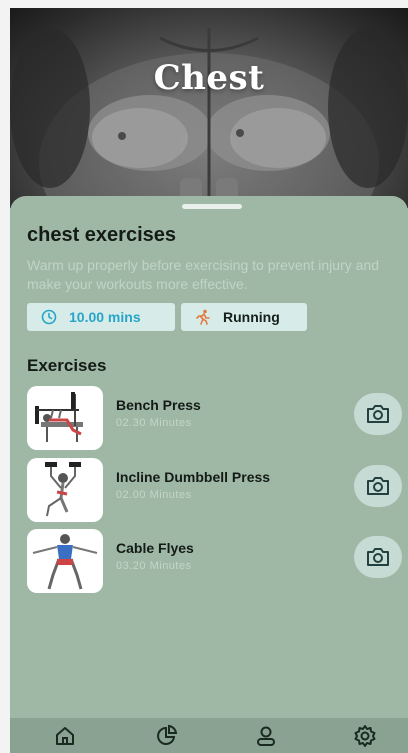 This screenshot has width=408, height=753. What do you see at coordinates (65, 418) in the screenshot?
I see `bench-press-image` at bounding box center [65, 418].